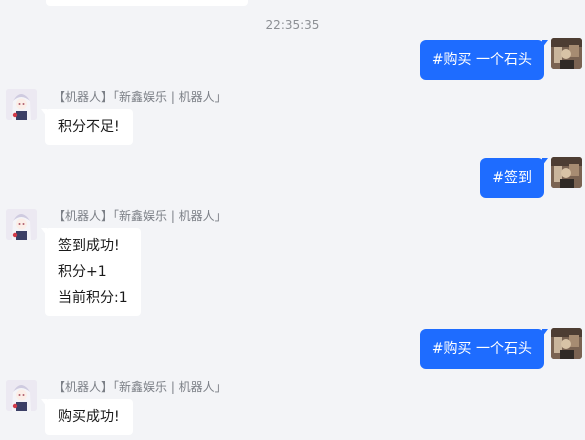 This screenshot has width=585, height=440. What do you see at coordinates (89, 246) in the screenshot?
I see `message-text: 签到成功!` at bounding box center [89, 246].